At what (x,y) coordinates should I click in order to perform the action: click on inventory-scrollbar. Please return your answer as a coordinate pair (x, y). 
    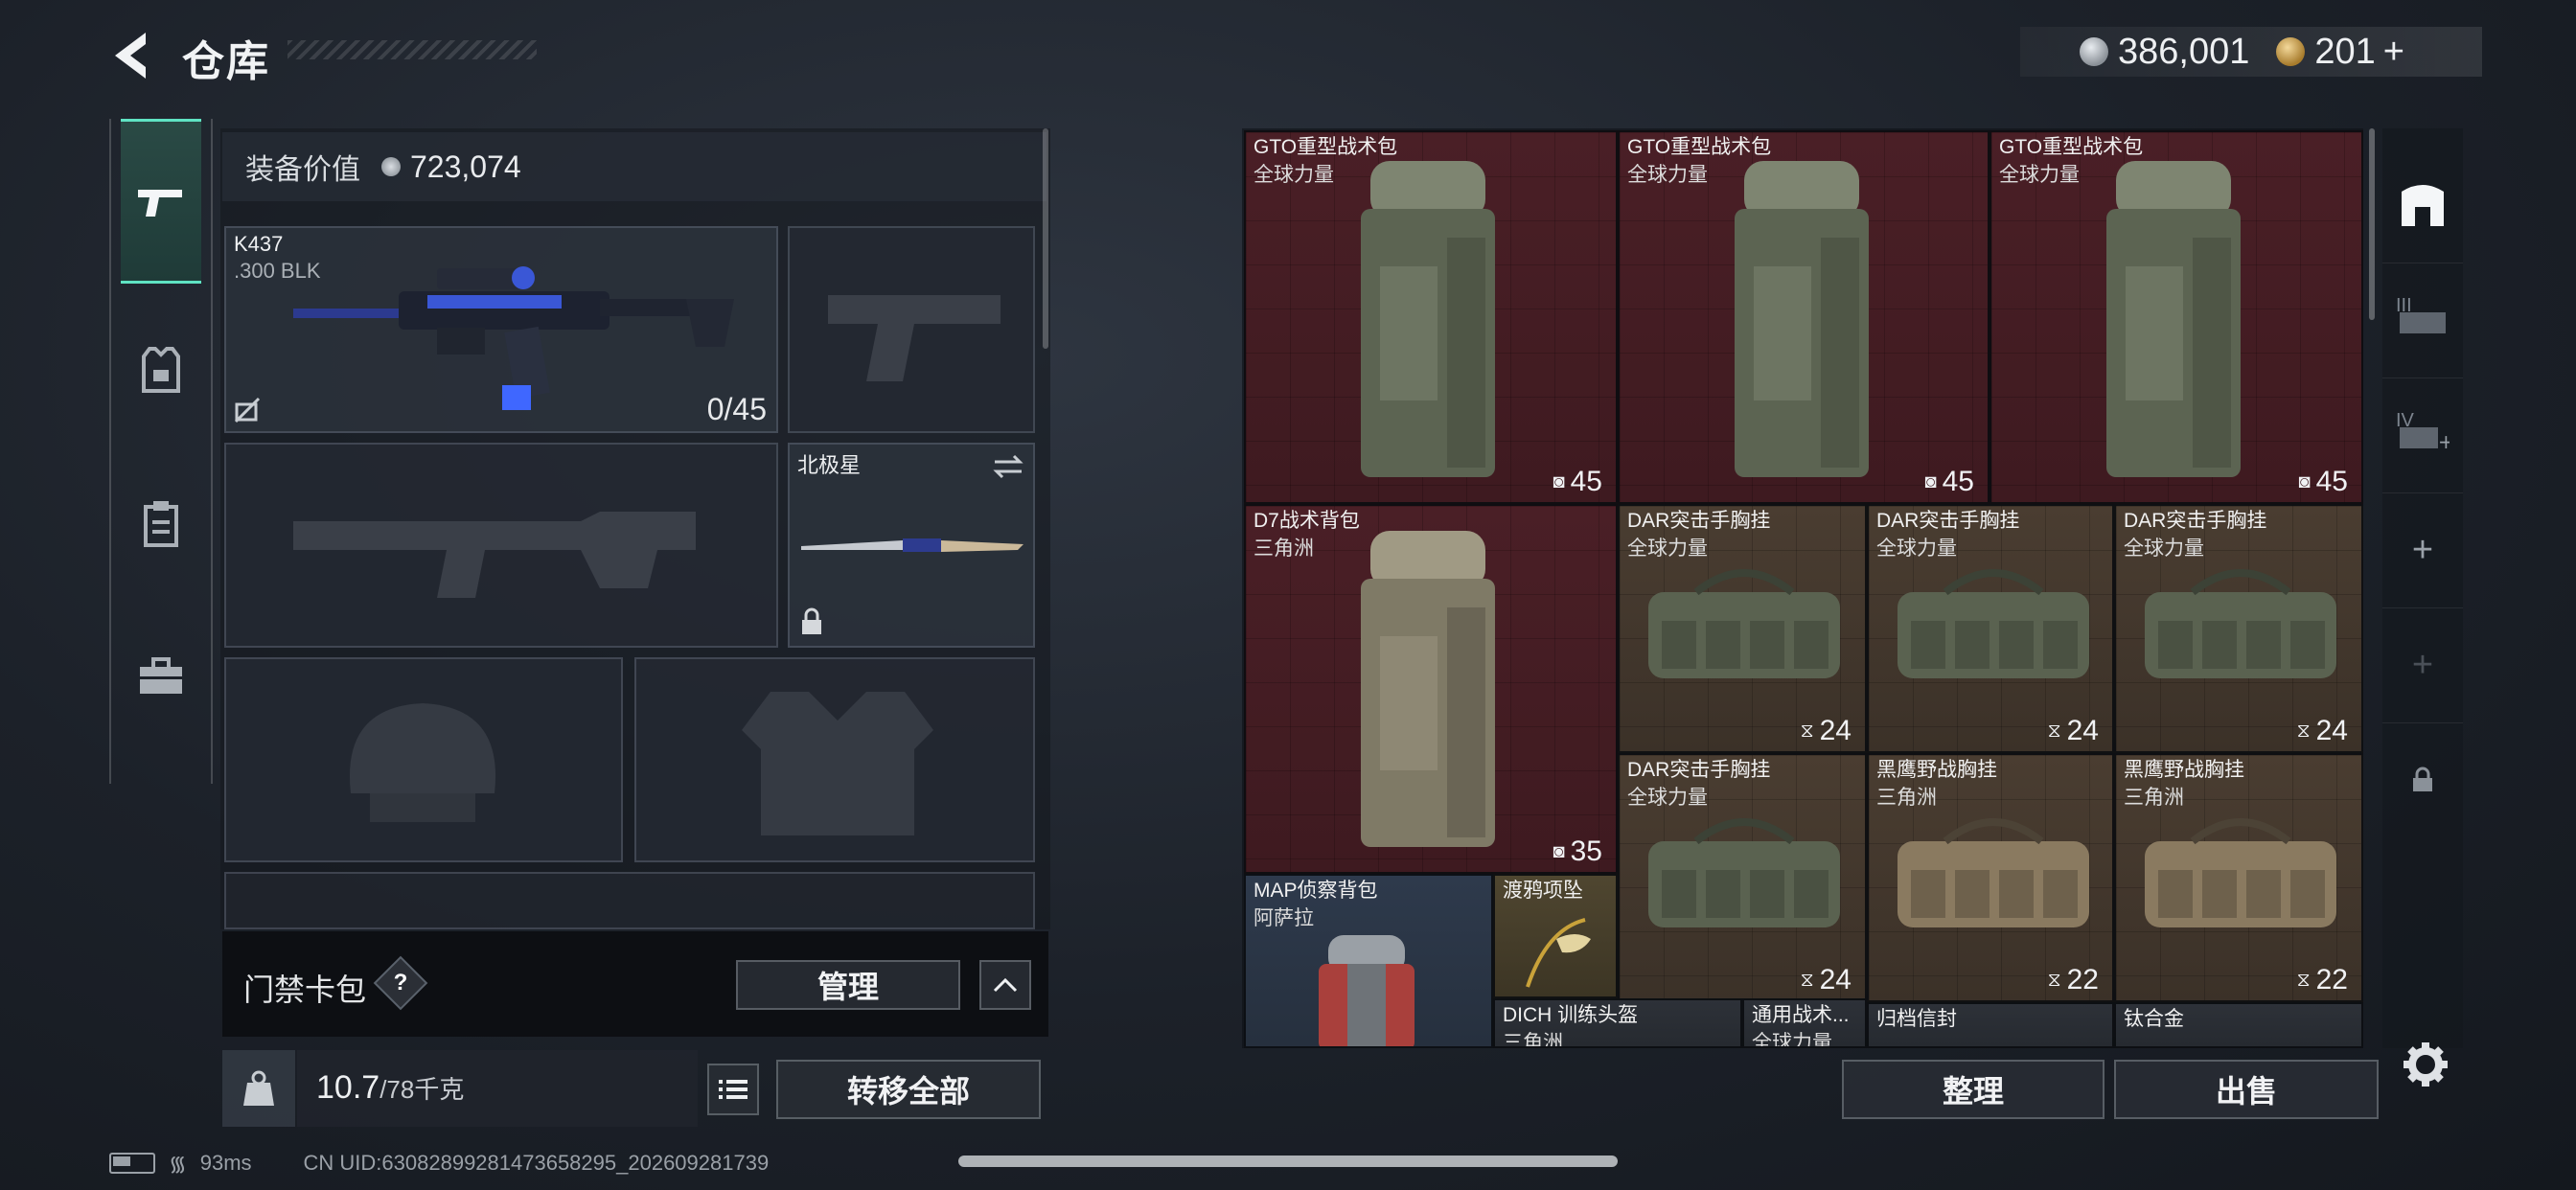
    Looking at the image, I should click on (2372, 224).